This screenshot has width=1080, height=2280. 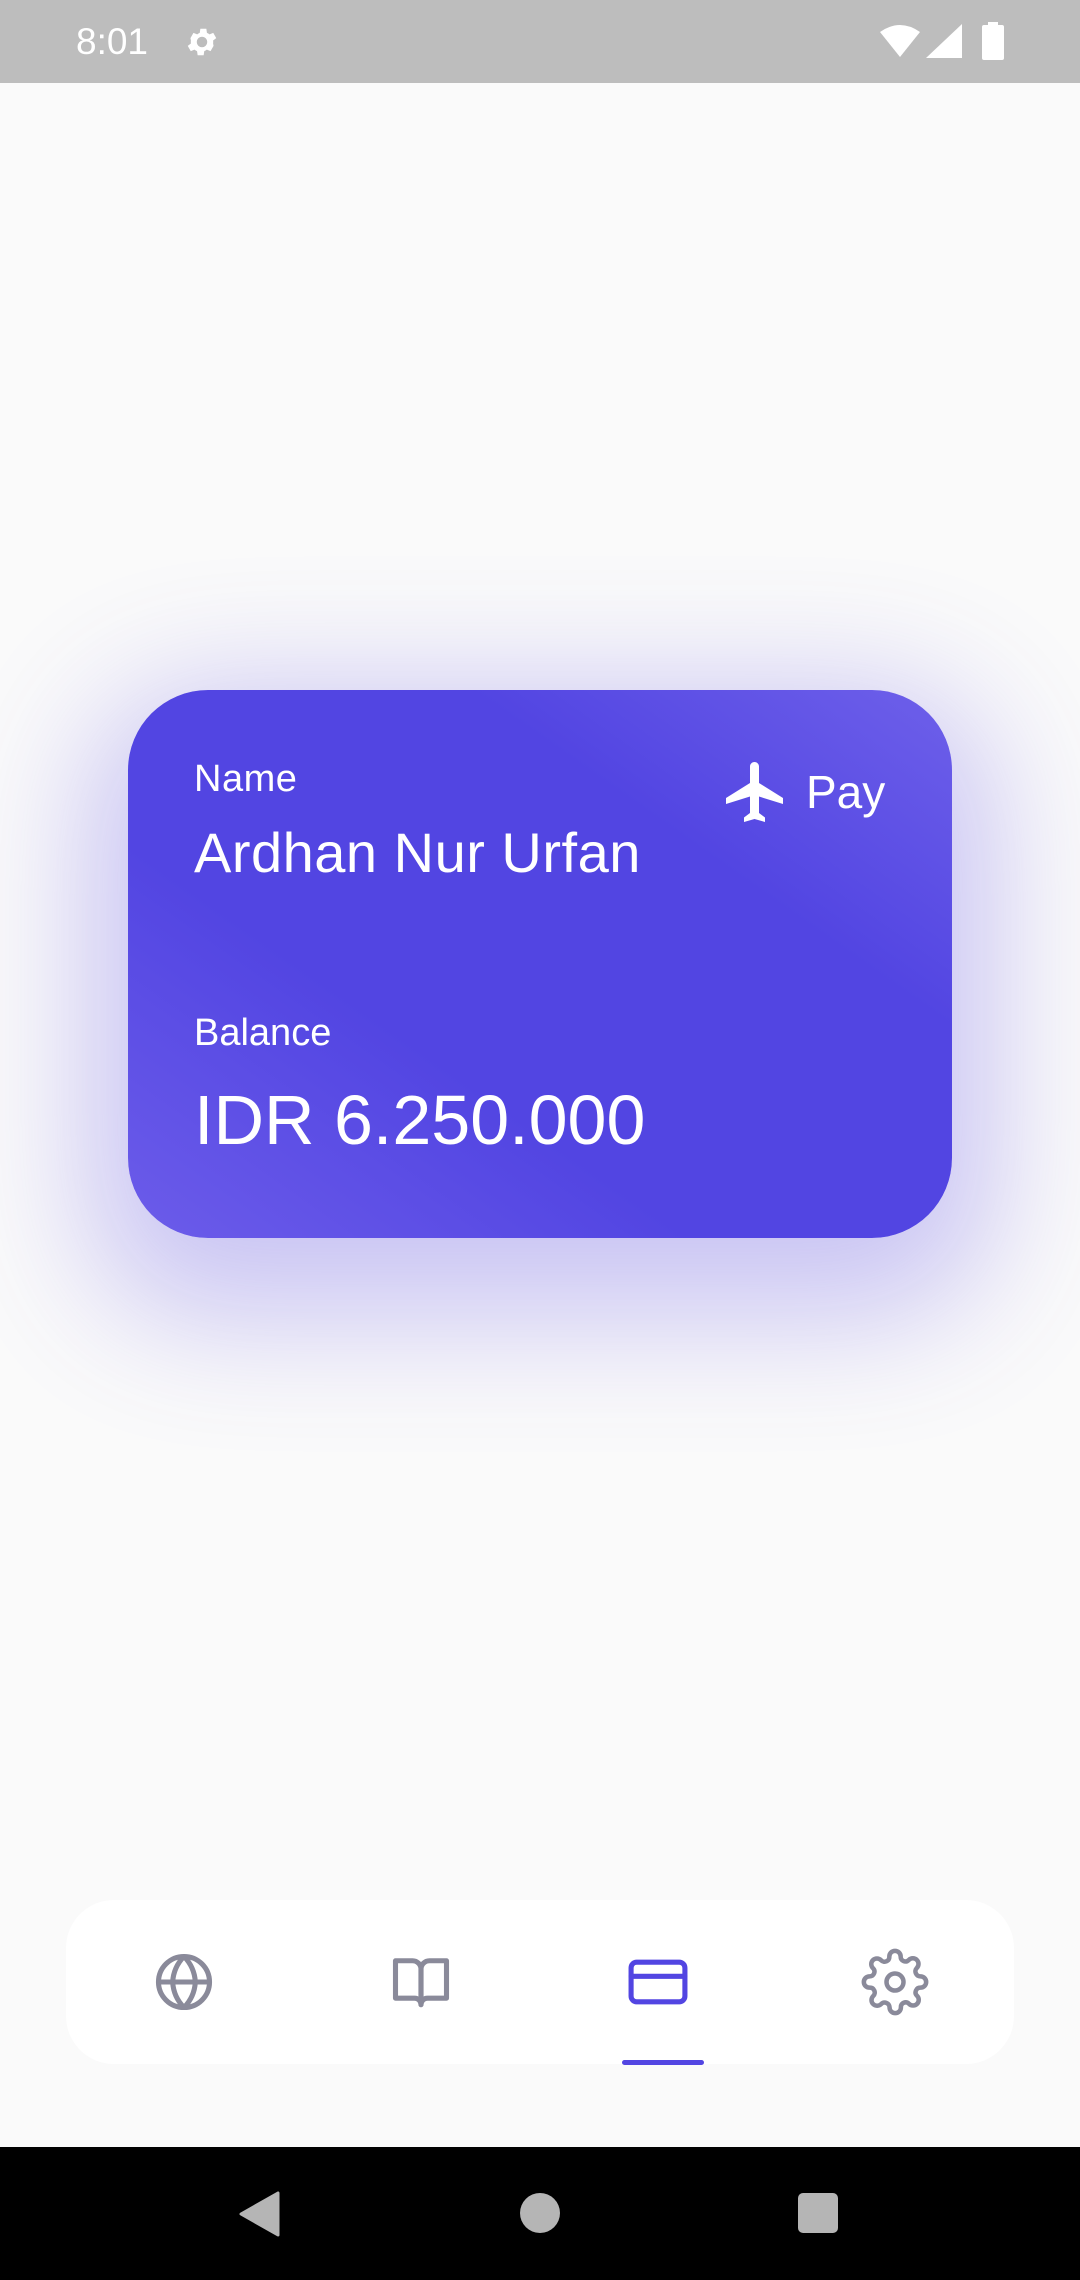 I want to click on nav-item-settings, so click(x=895, y=1982).